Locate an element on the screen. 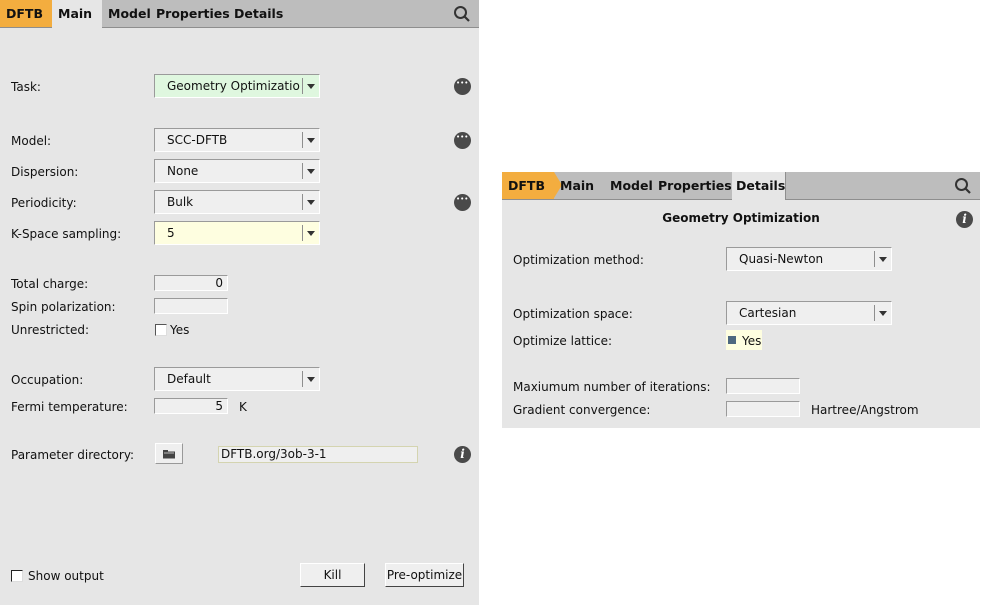  occupation-select: Default is located at coordinates (237, 379).